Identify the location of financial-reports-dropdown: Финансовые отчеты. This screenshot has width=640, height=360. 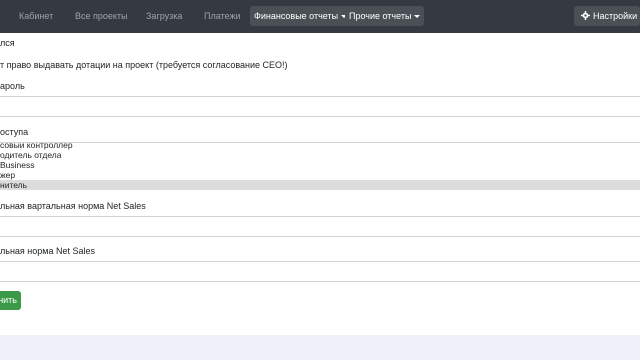
(301, 16).